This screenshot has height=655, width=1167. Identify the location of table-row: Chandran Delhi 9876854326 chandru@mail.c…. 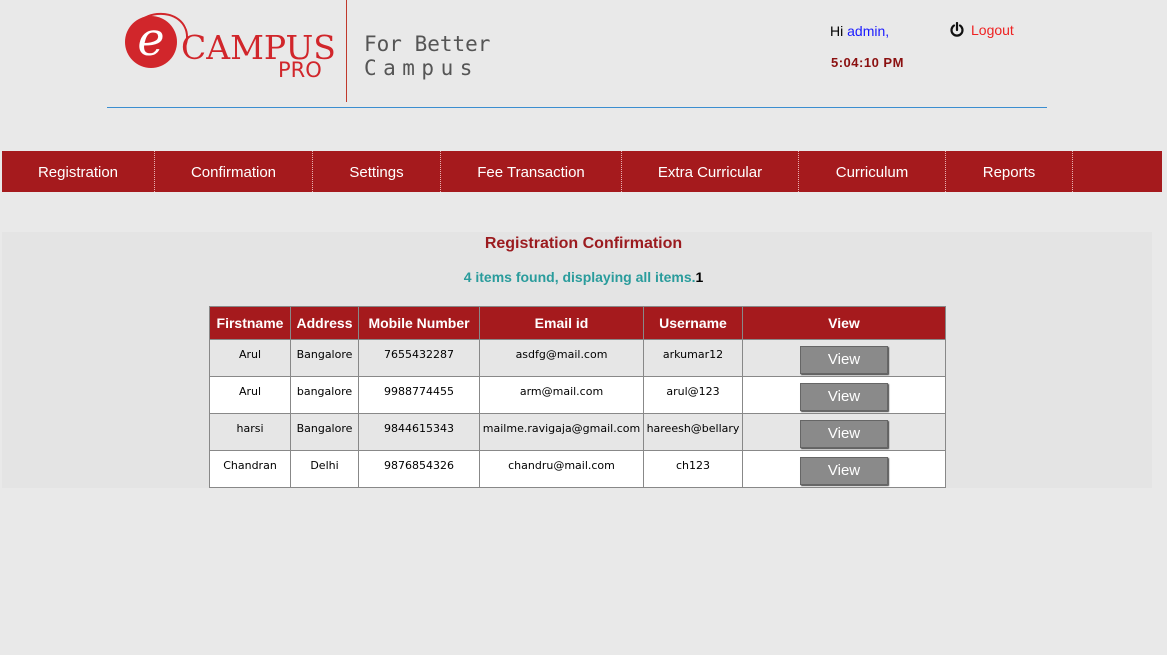
(577, 469).